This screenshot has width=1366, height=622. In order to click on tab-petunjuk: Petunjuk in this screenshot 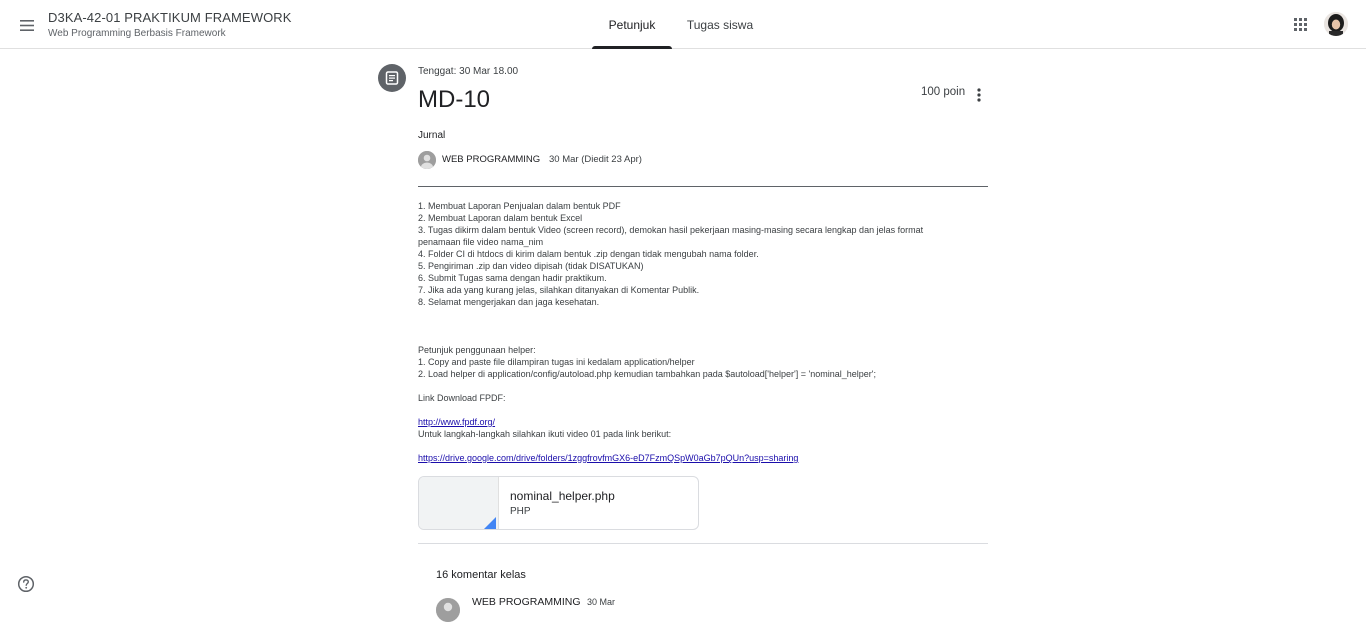, I will do `click(632, 24)`.